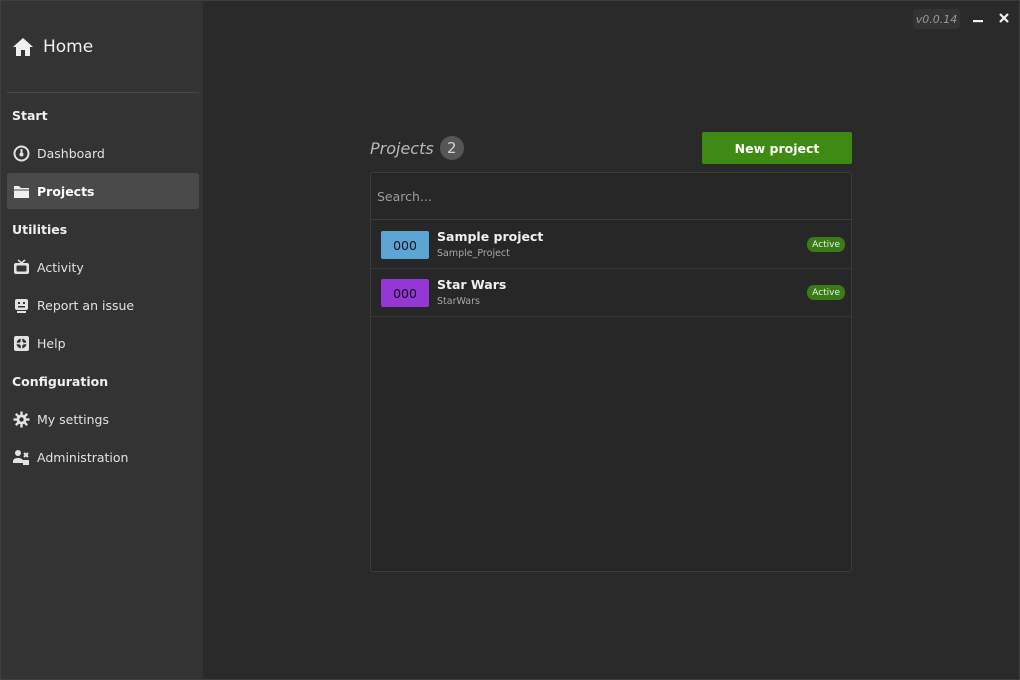 The height and width of the screenshot is (680, 1020). Describe the element at coordinates (60, 381) in the screenshot. I see `section-configuration: Configuration` at that location.